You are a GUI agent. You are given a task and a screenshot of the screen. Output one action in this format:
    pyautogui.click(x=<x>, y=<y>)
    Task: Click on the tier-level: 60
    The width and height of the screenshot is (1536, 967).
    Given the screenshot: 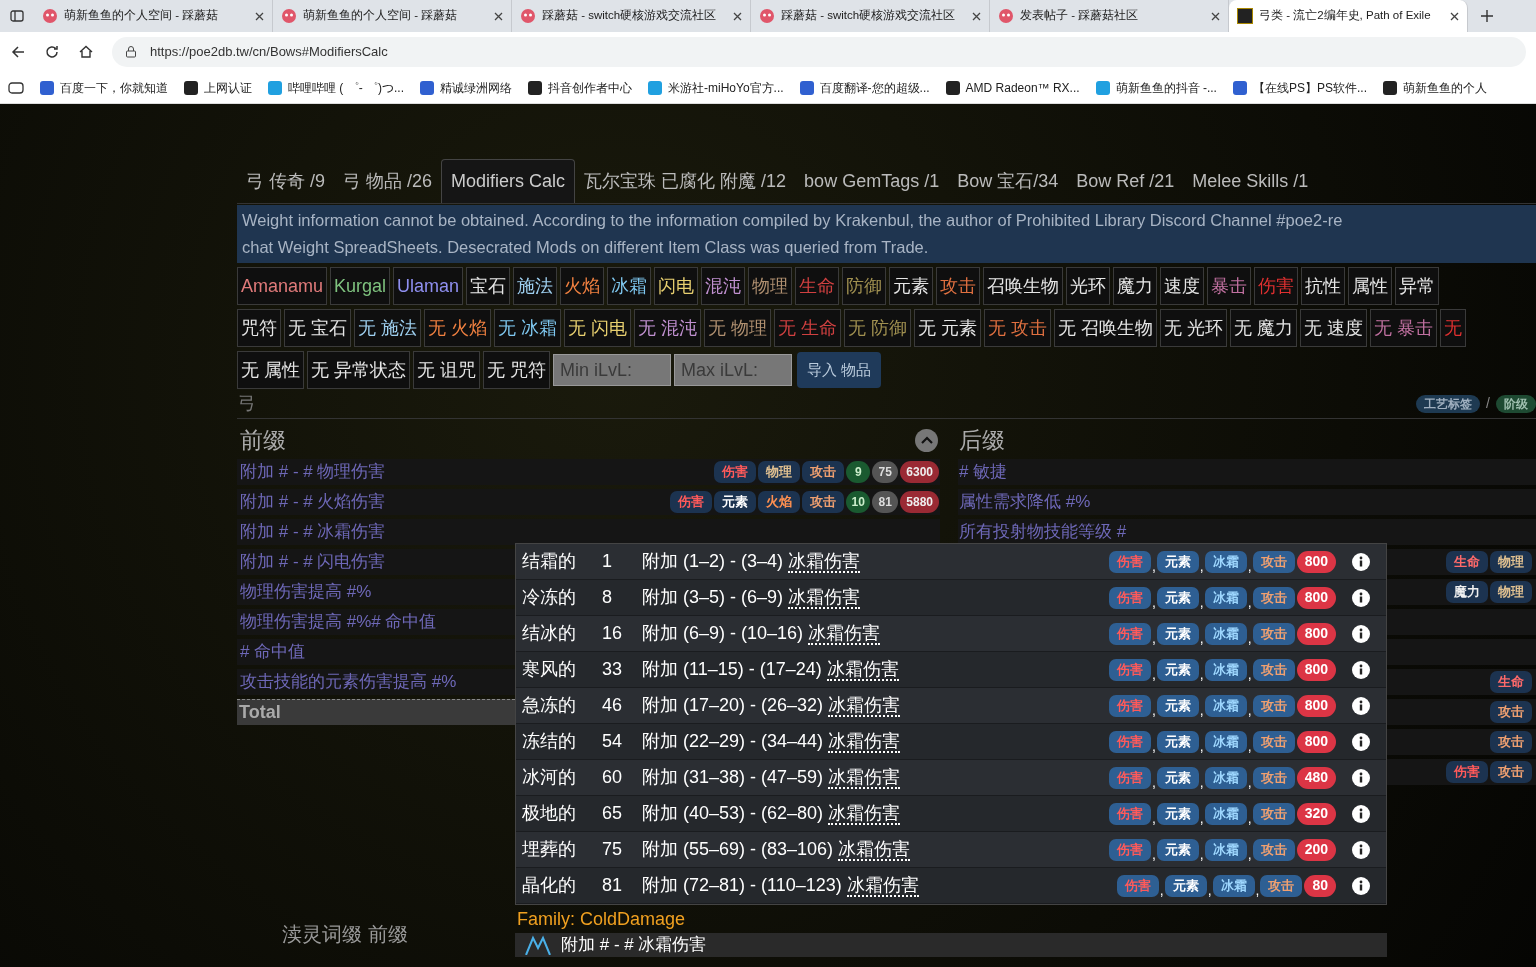 What is the action you would take?
    pyautogui.click(x=613, y=777)
    